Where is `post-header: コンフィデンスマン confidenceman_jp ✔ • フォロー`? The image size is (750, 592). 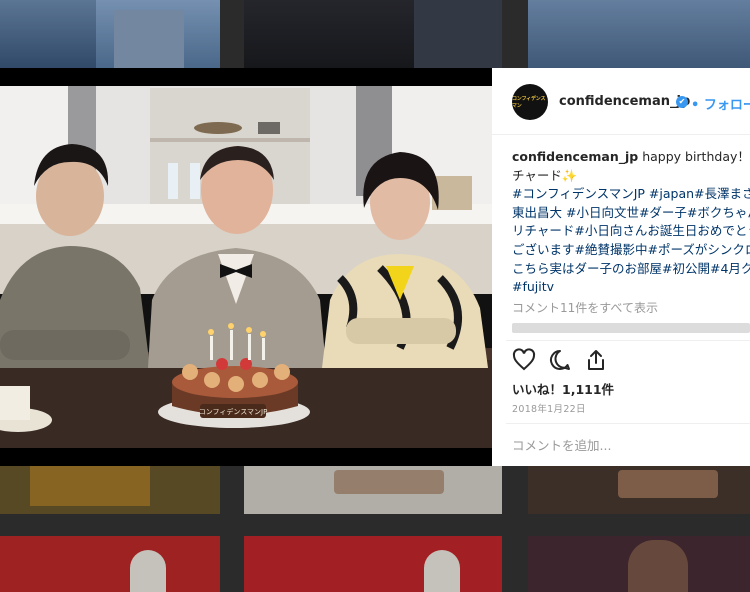 post-header: コンフィデンスマン confidenceman_jp ✔ • フォロー is located at coordinates (621, 101).